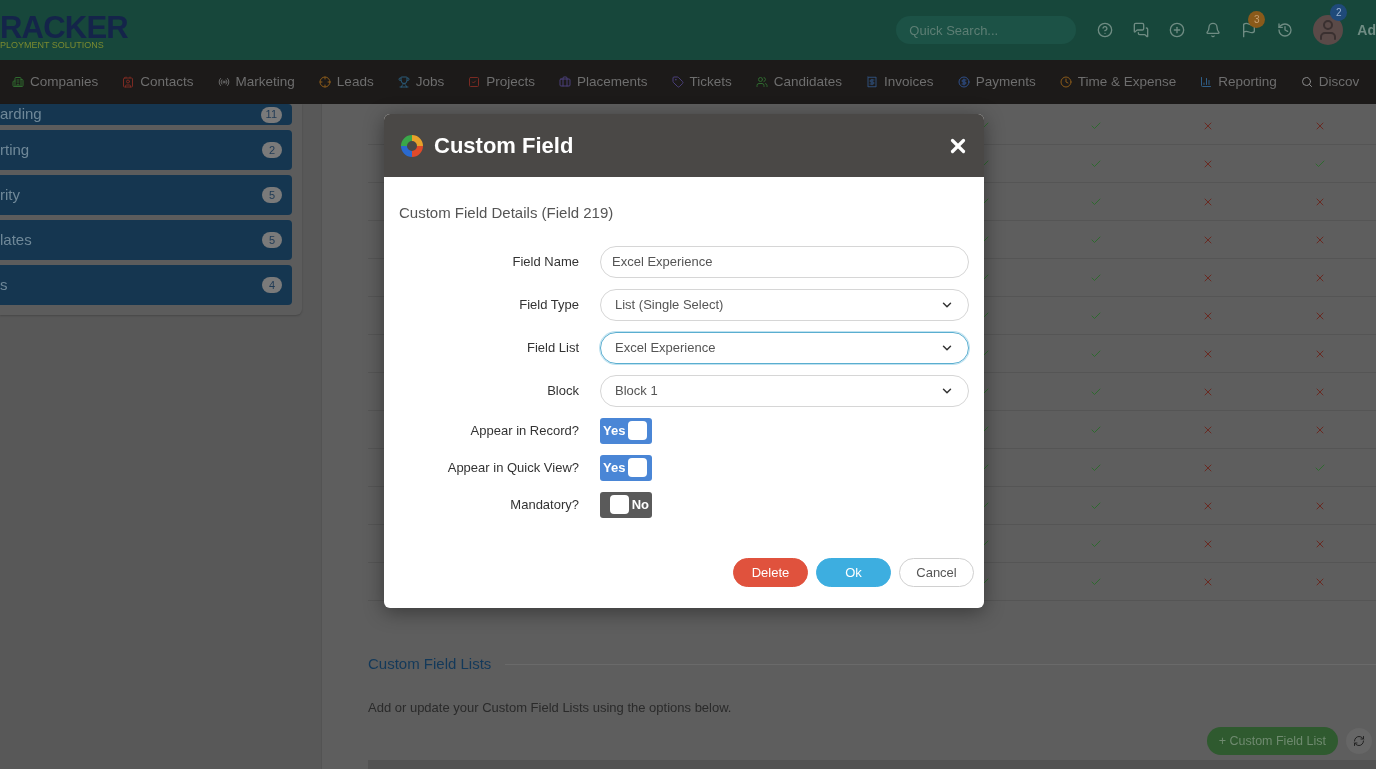 This screenshot has height=769, width=1376. I want to click on nav-item: Leads, so click(346, 82).